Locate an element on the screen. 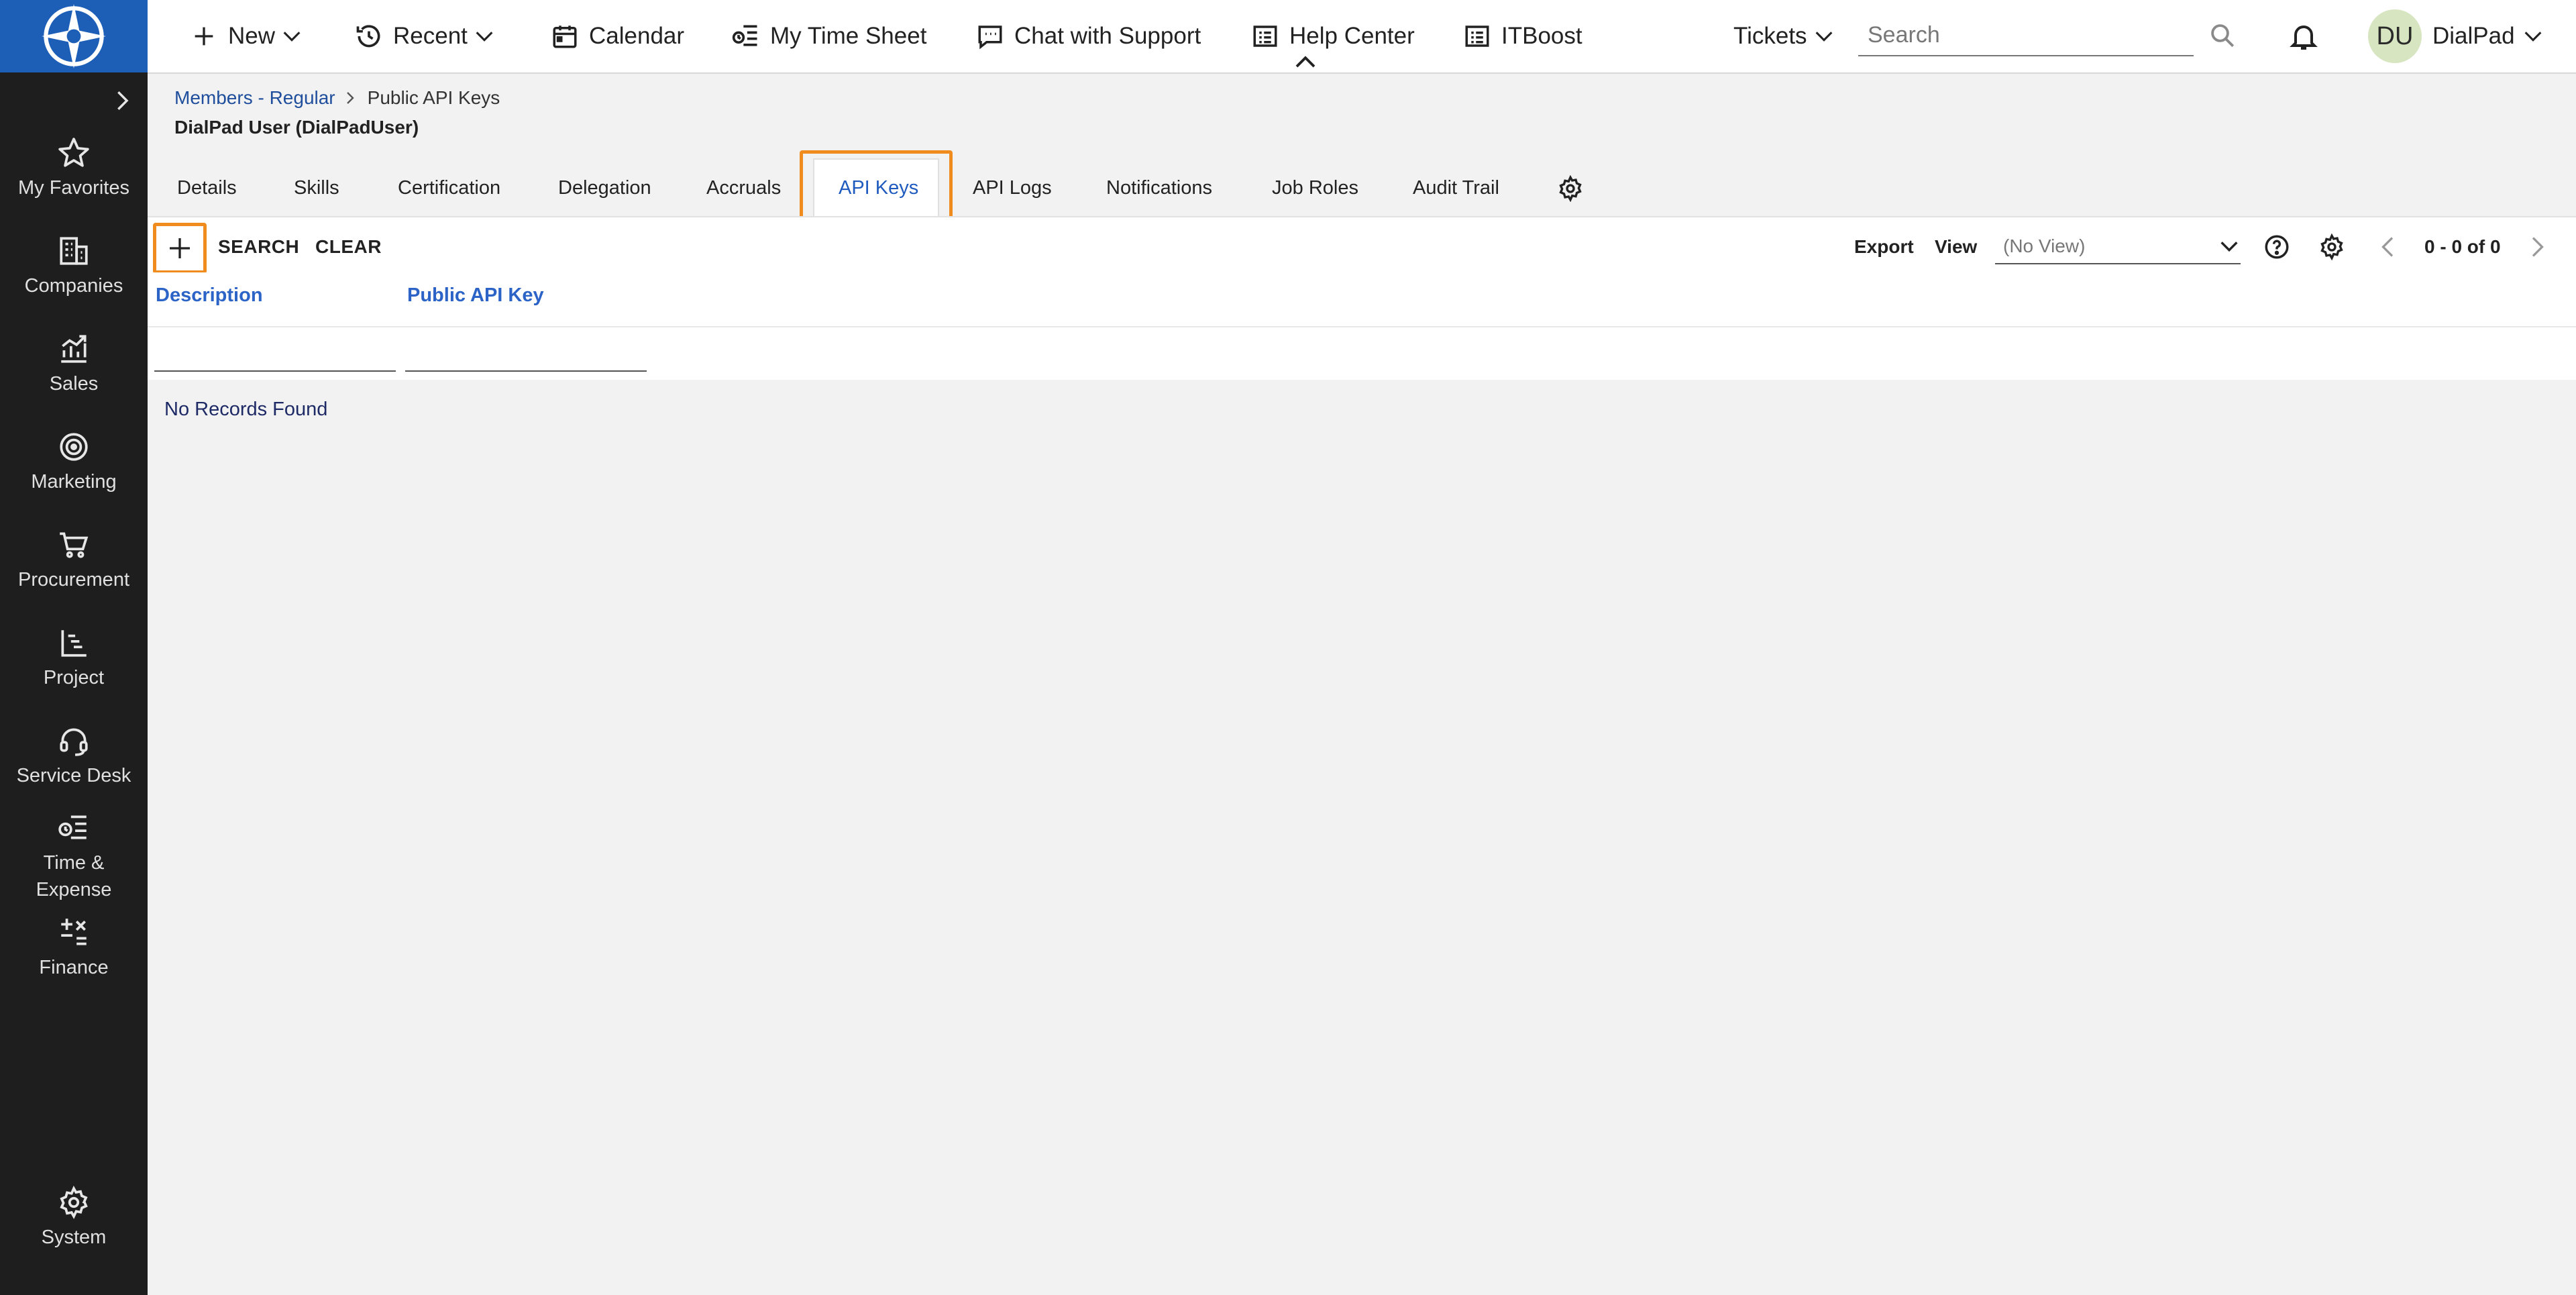 The image size is (2576, 1295). chat-with-support-link: Chat with Support is located at coordinates (1087, 36).